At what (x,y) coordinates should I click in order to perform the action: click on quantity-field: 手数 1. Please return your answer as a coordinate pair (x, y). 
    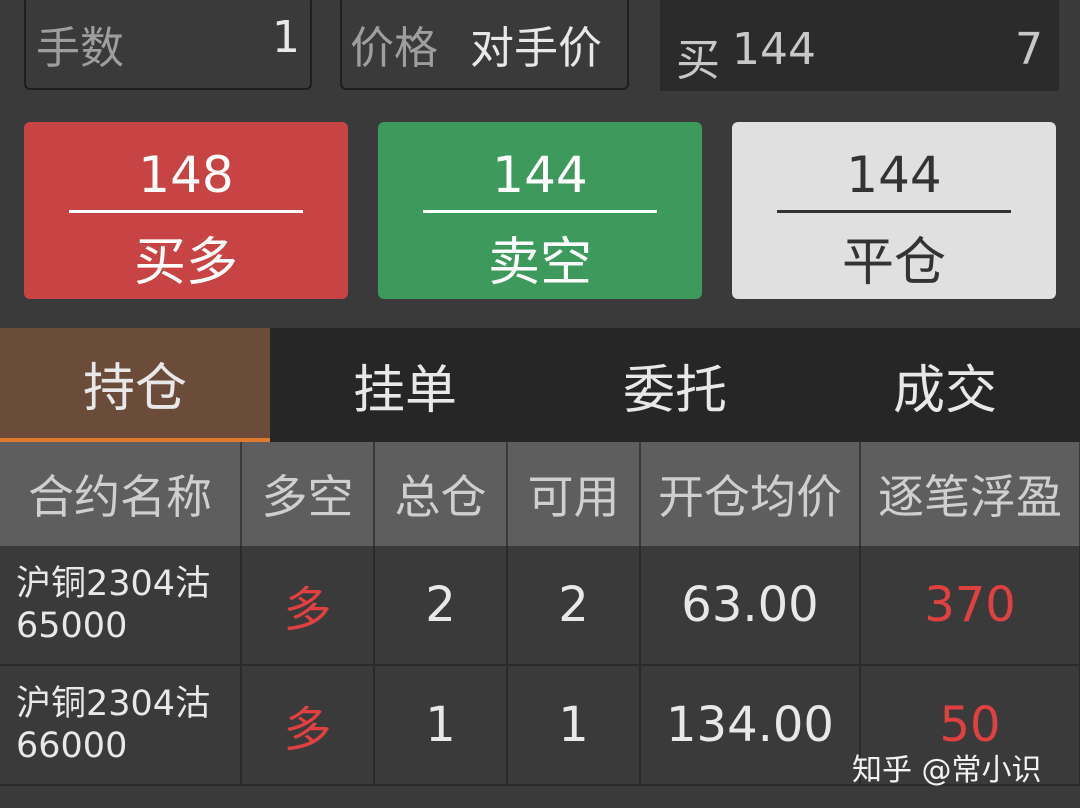
    Looking at the image, I should click on (168, 45).